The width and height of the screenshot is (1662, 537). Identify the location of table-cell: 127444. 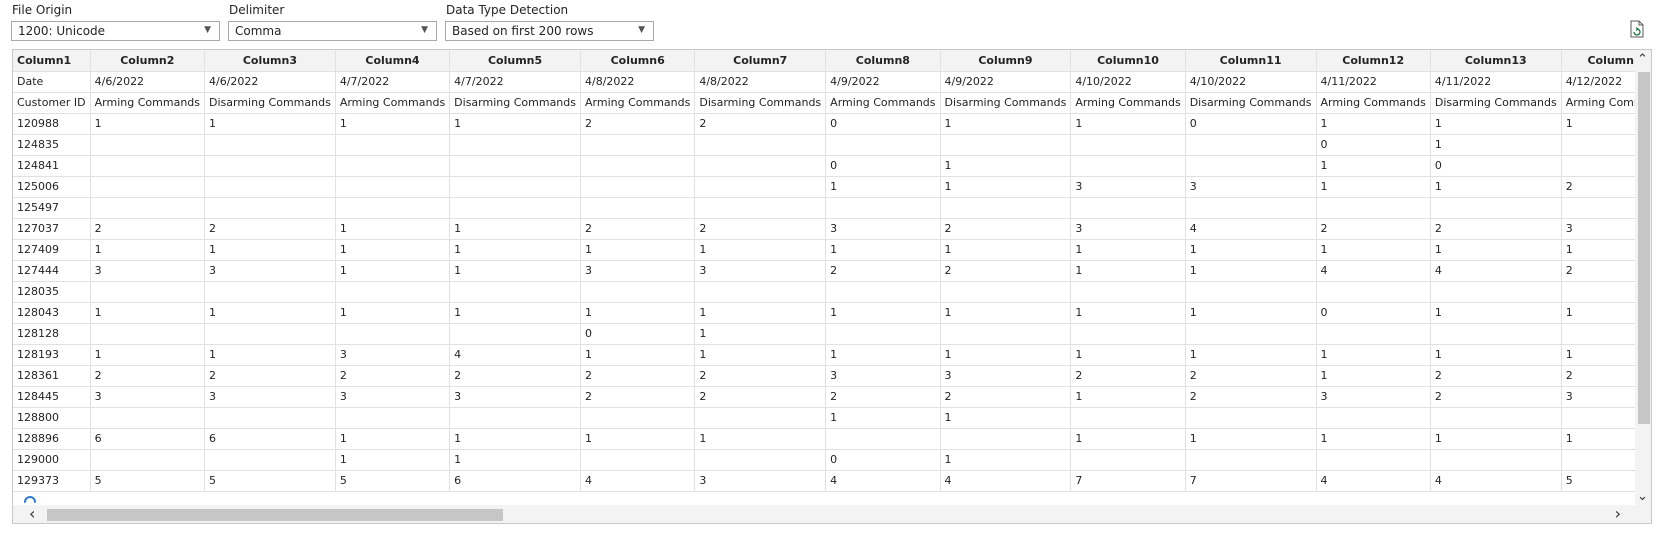
(52, 271).